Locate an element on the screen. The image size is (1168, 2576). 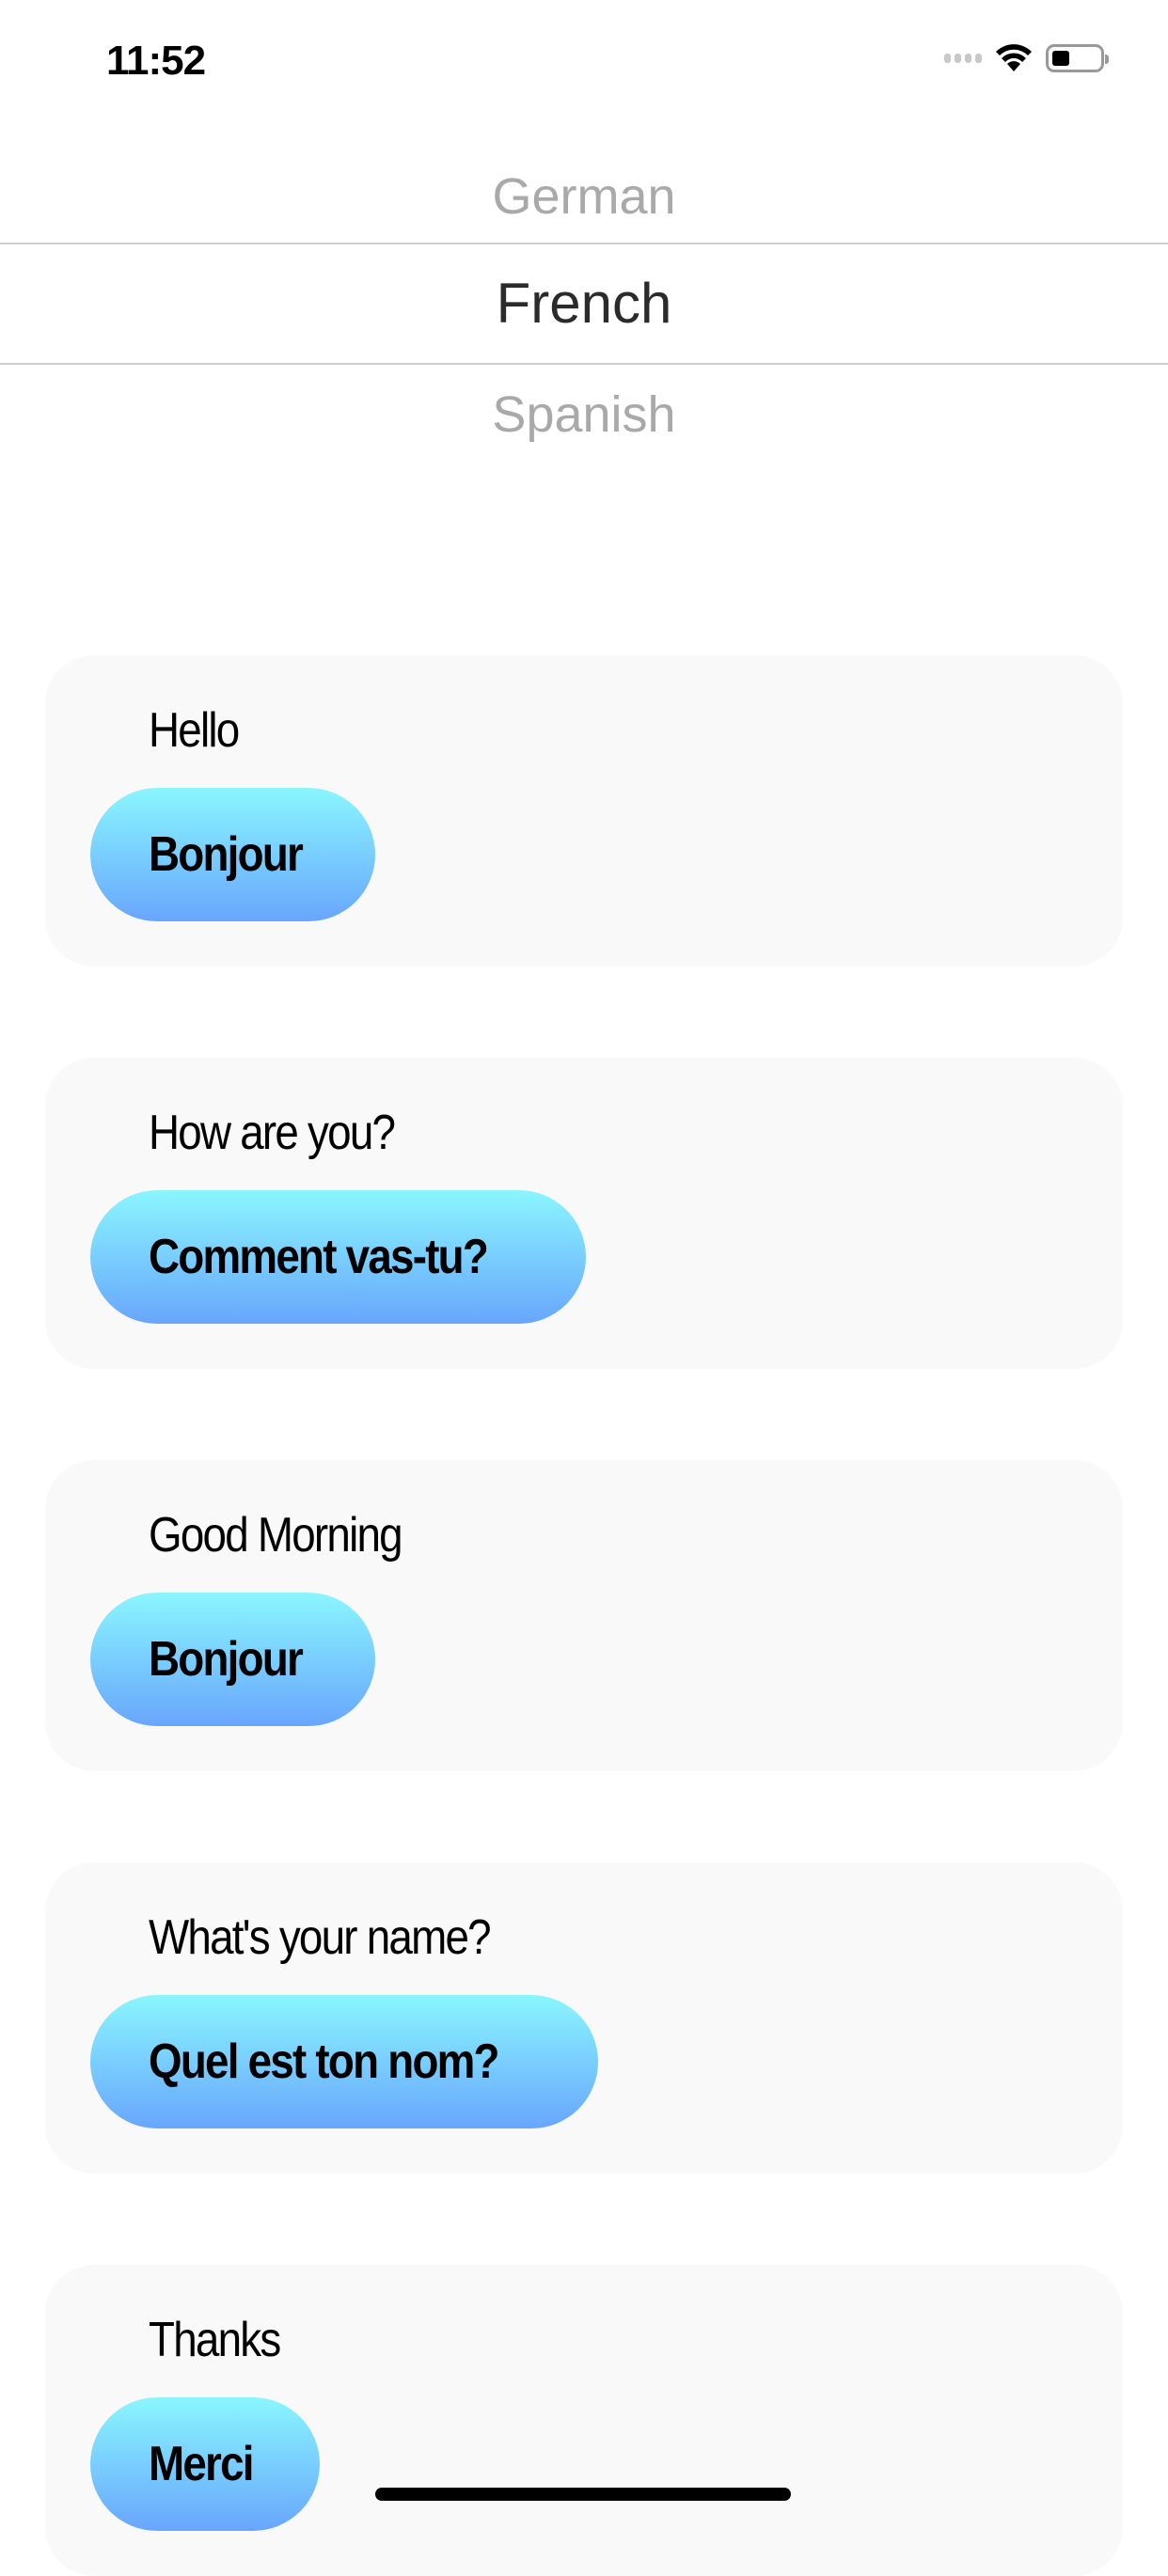
battery-icon is located at coordinates (1077, 58).